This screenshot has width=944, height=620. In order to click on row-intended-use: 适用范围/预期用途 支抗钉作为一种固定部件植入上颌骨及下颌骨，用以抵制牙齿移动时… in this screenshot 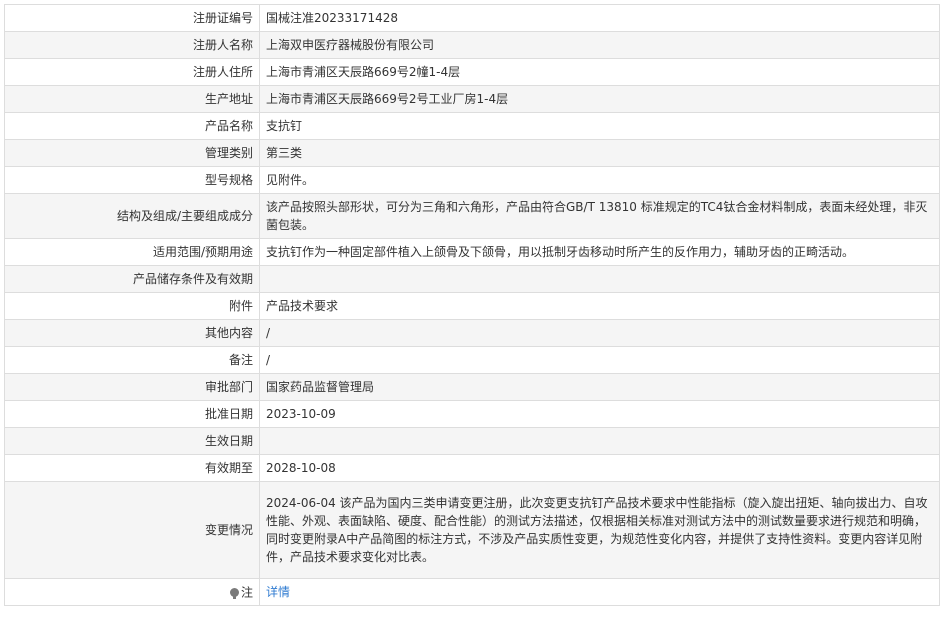, I will do `click(472, 252)`.